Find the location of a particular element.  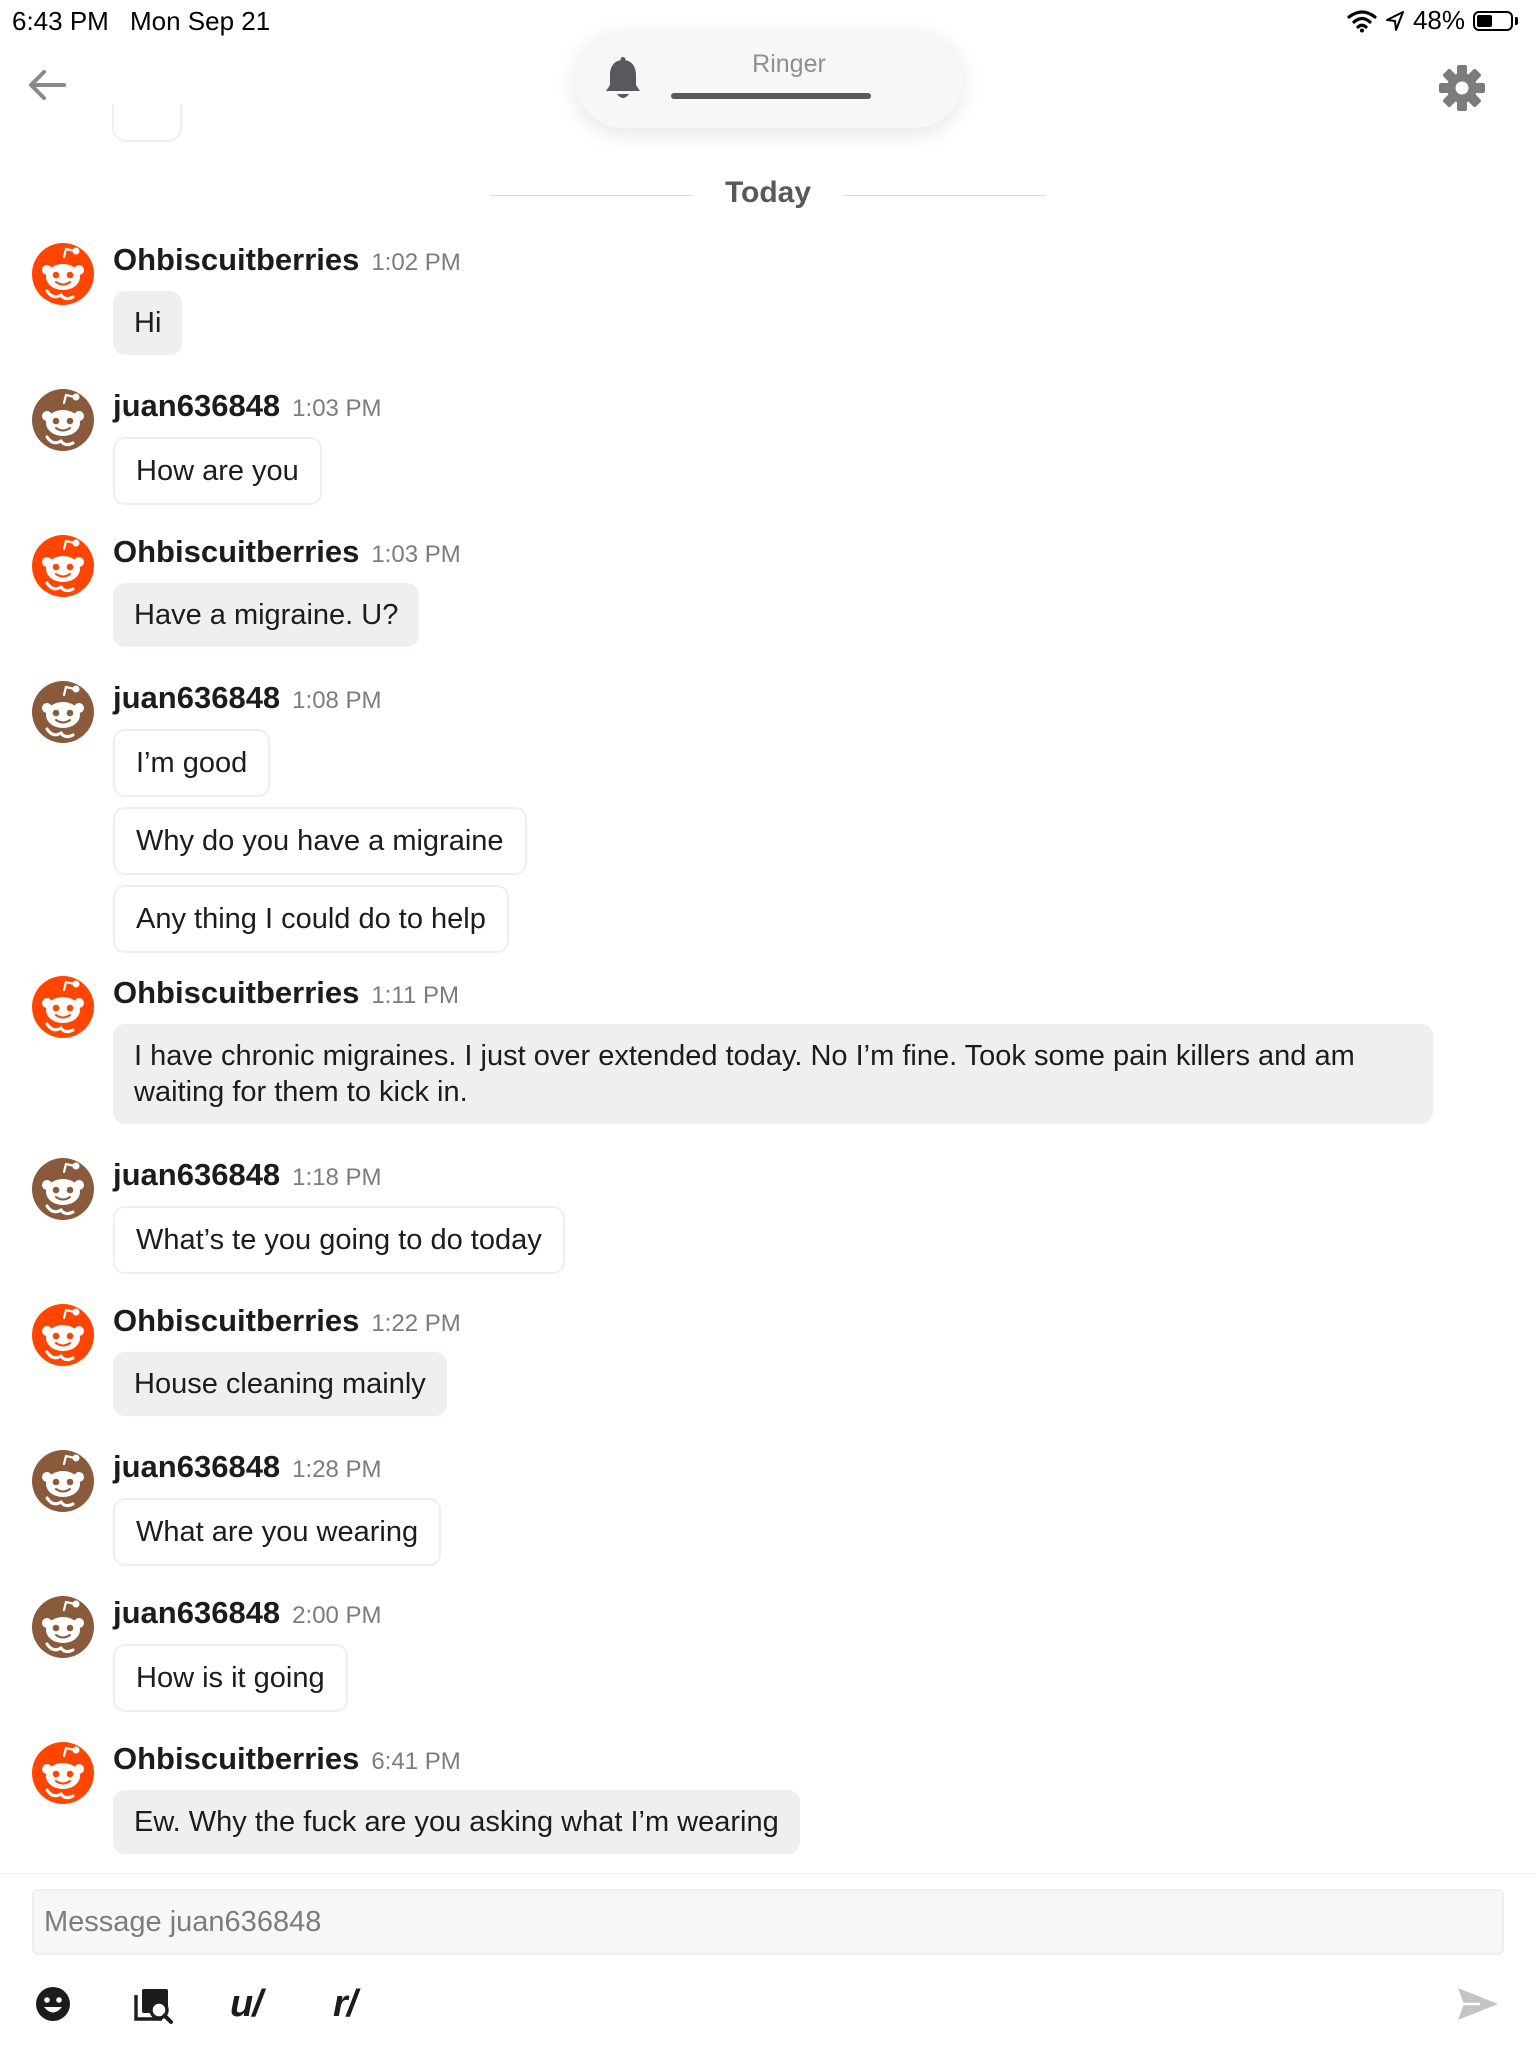

battery-tip is located at coordinates (1516, 20).